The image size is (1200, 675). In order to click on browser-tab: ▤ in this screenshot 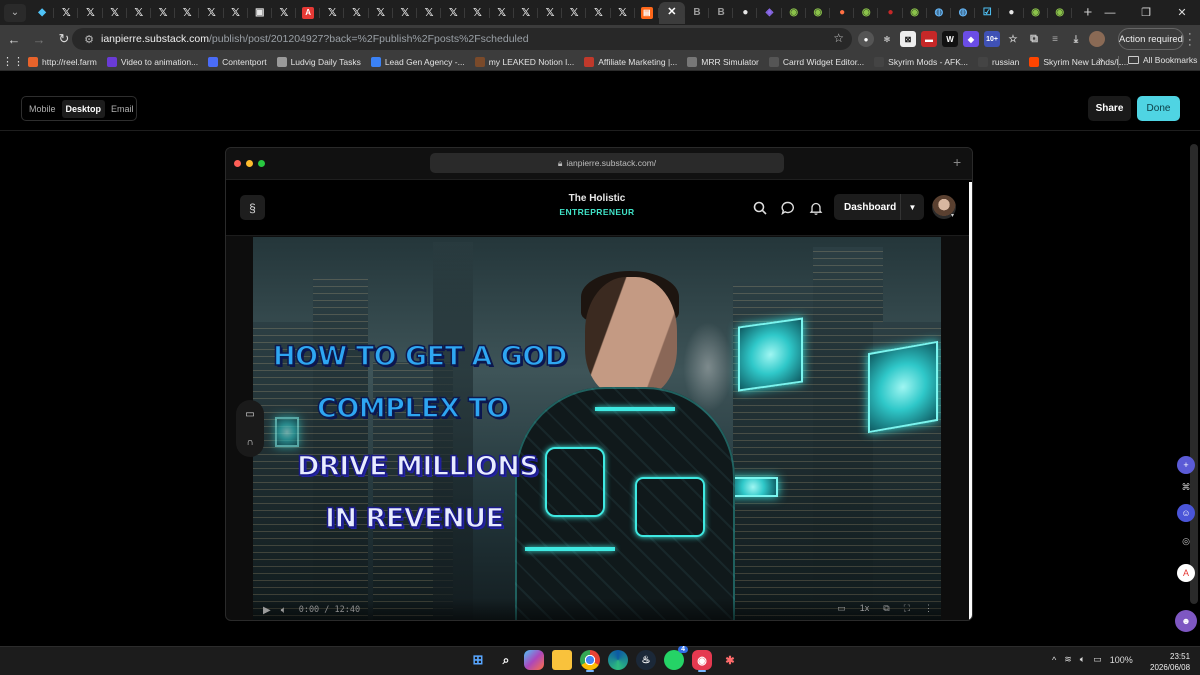, I will do `click(647, 13)`.